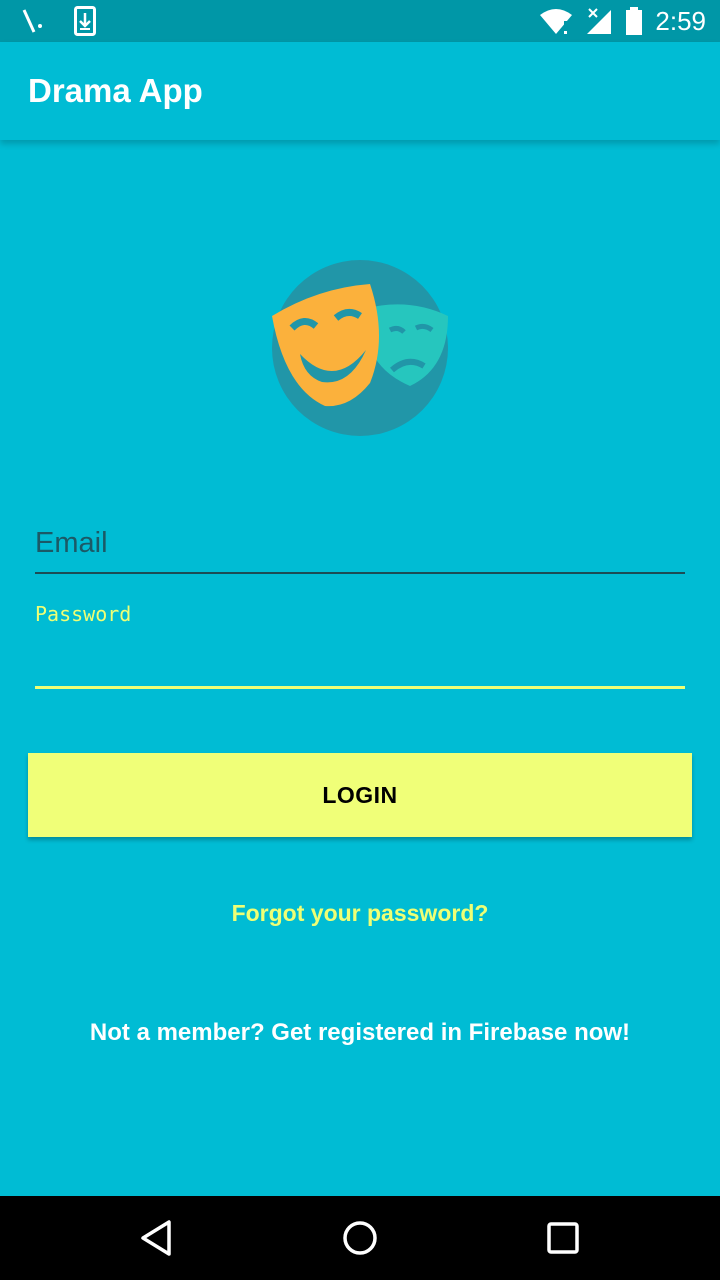  I want to click on email-input, so click(360, 543).